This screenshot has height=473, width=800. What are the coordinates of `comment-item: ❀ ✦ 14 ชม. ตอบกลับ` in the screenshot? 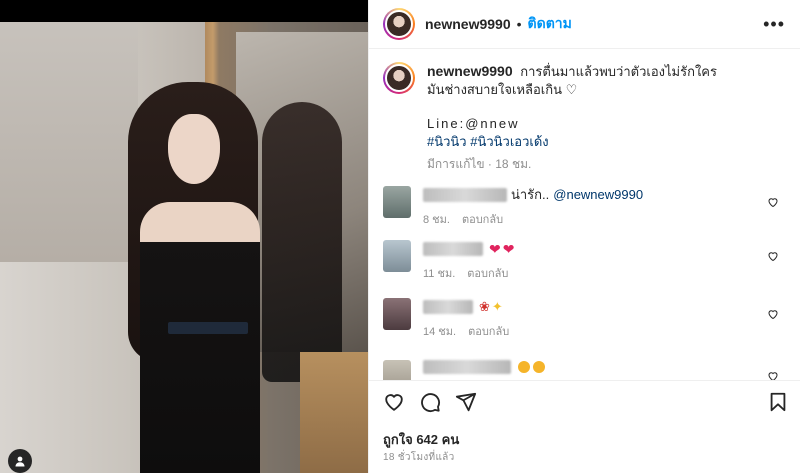 It's located at (585, 319).